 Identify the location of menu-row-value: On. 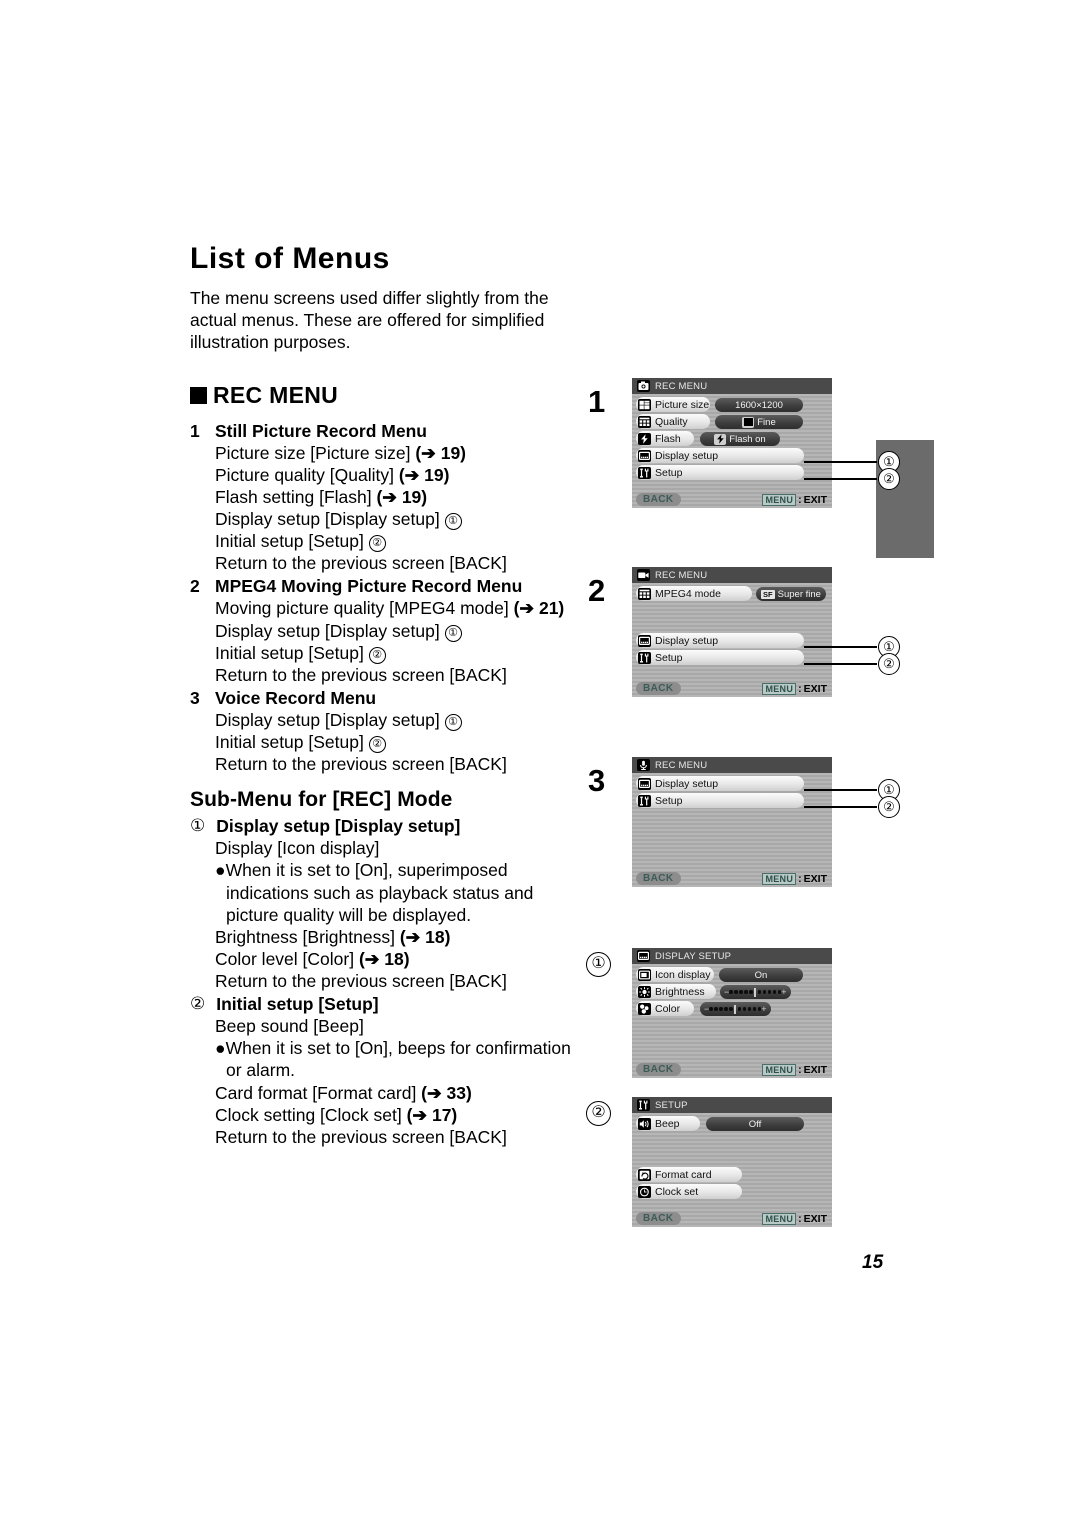
(761, 975).